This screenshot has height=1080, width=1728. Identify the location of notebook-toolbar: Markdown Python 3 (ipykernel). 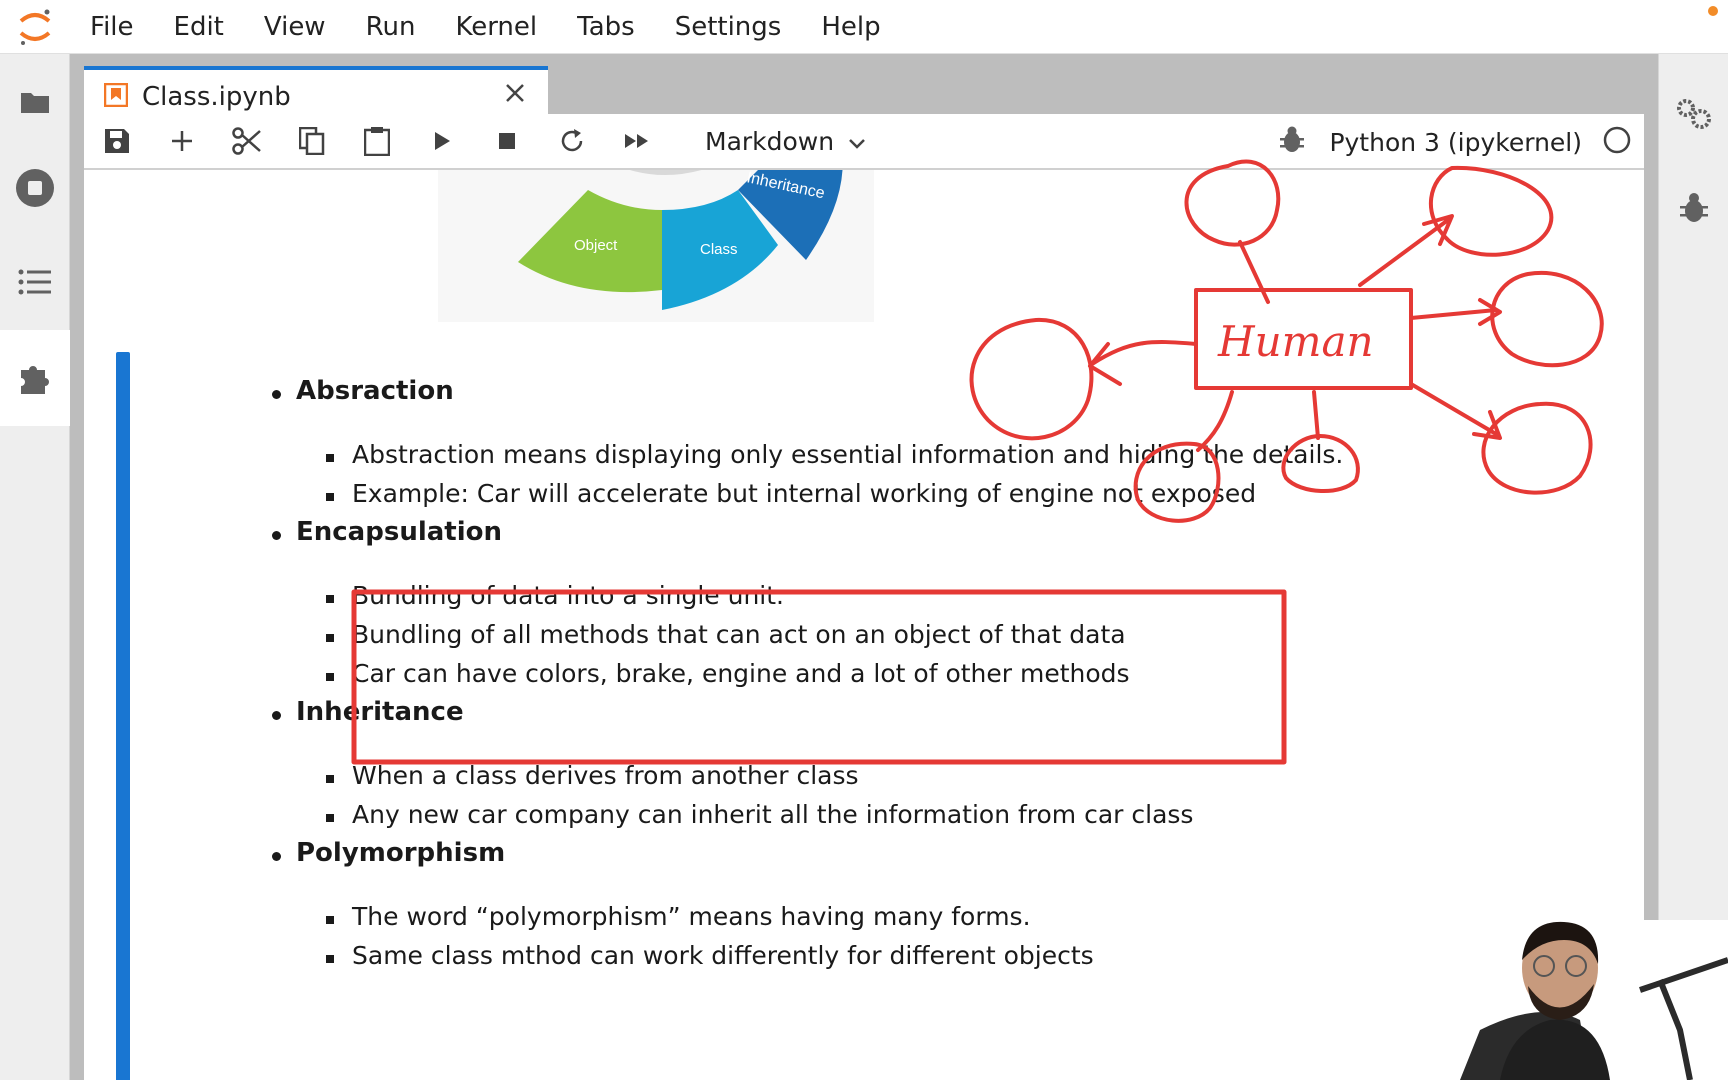
(864, 142).